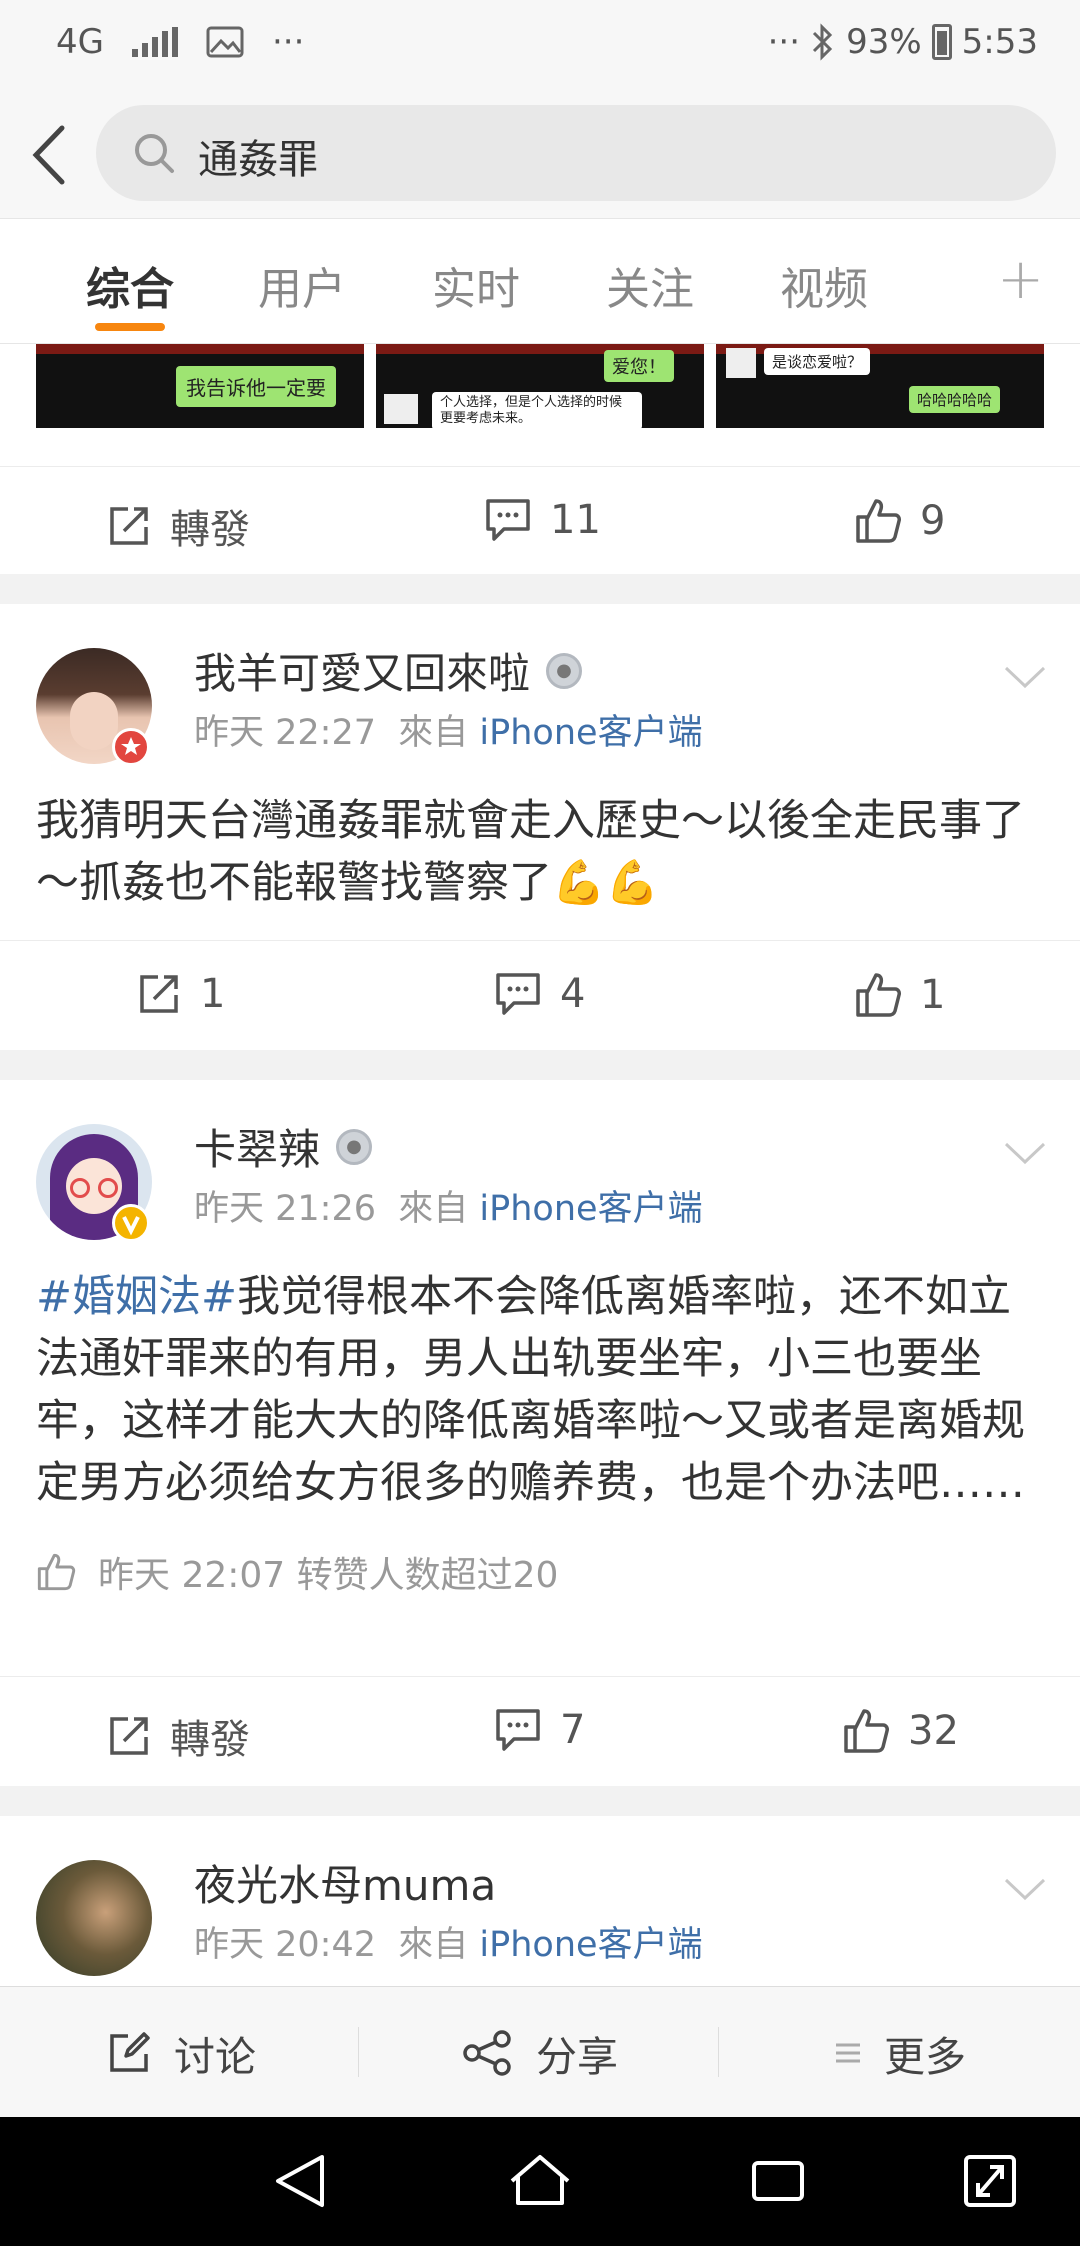  I want to click on like-summary-text: 昨天 22:07 转赞人数超过20, so click(328, 1575).